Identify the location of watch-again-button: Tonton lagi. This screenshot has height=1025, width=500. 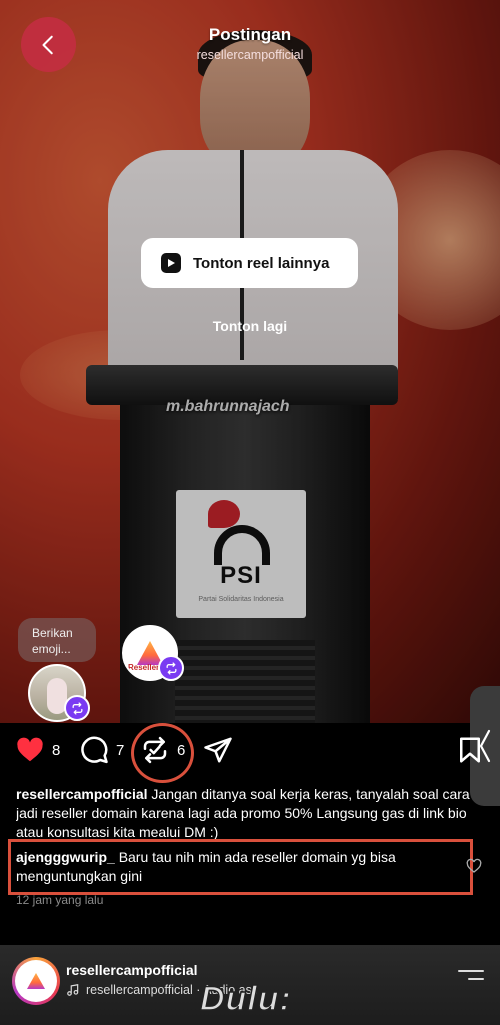
(250, 326).